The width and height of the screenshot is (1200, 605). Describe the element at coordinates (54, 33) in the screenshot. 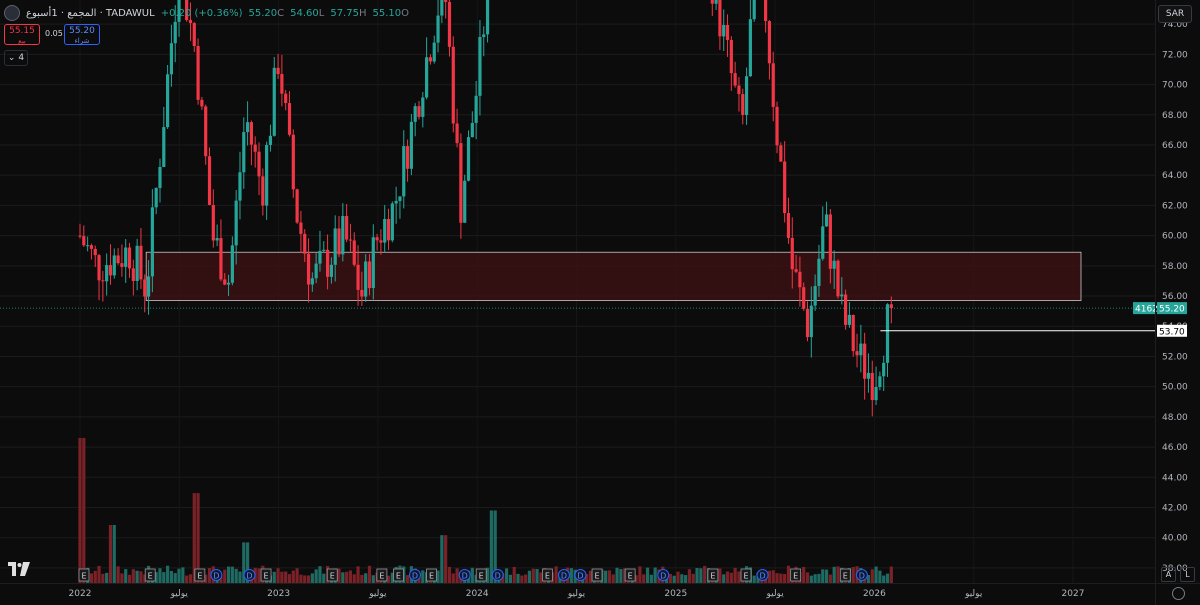

I see `spread-value: 0.05` at that location.